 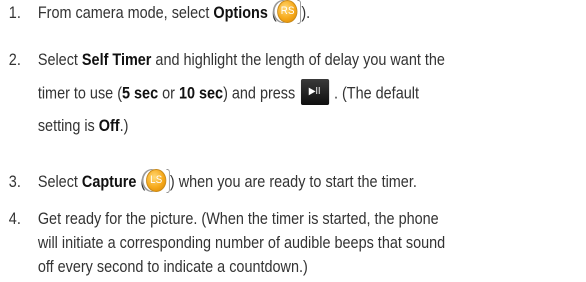 I want to click on step-text-part: )., so click(x=306, y=13).